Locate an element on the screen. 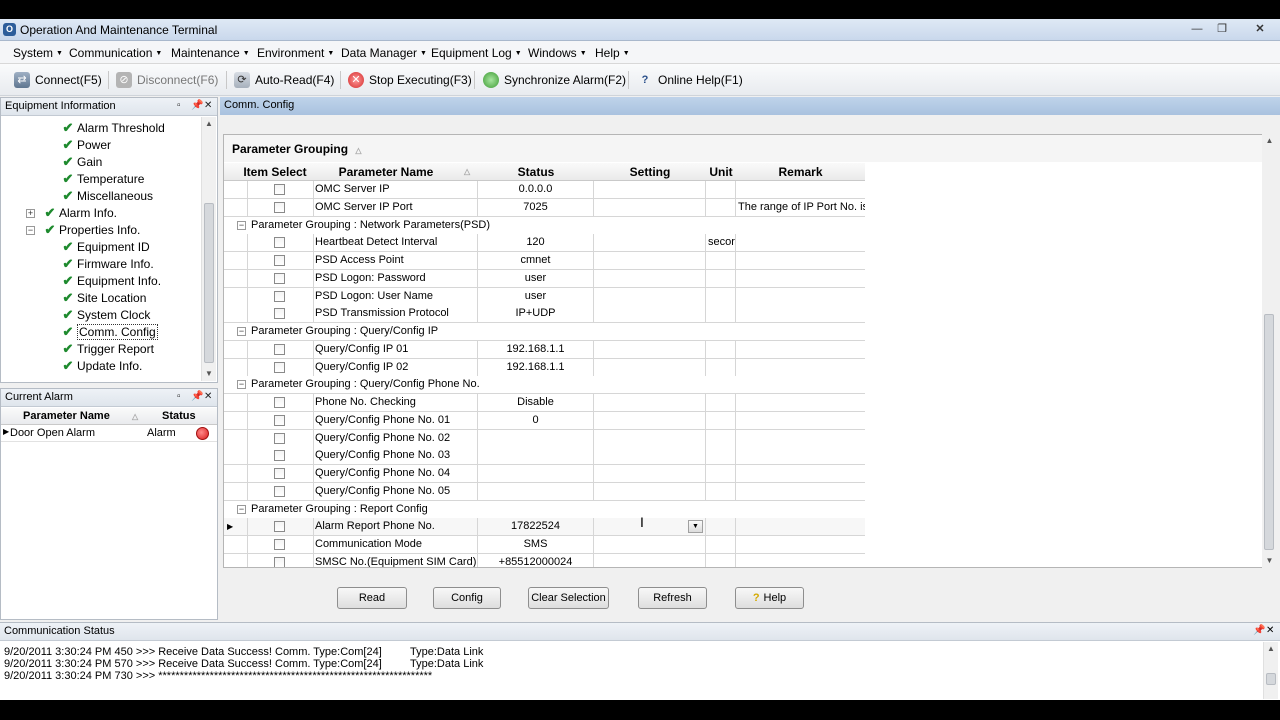  menu-equipment-log: Equipment Log ▼ is located at coordinates (476, 53).